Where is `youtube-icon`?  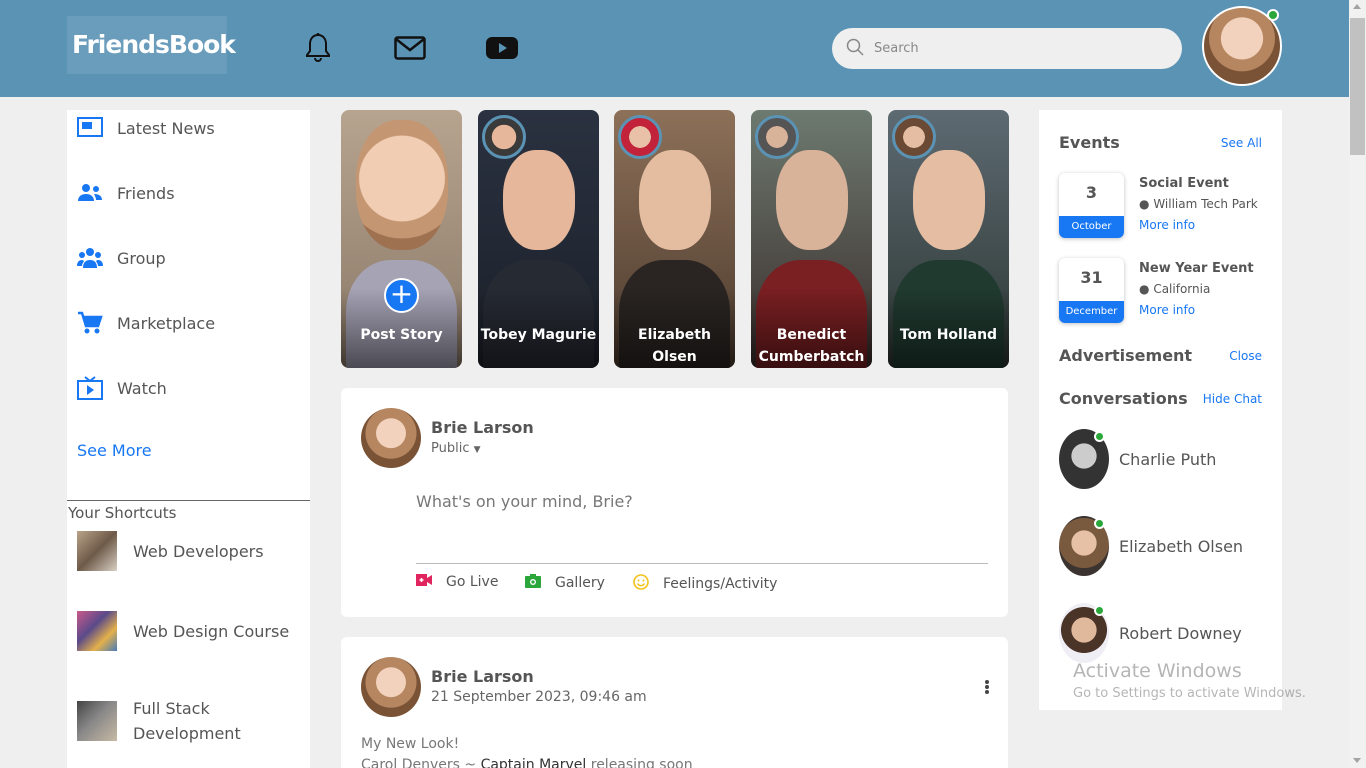
youtube-icon is located at coordinates (502, 48).